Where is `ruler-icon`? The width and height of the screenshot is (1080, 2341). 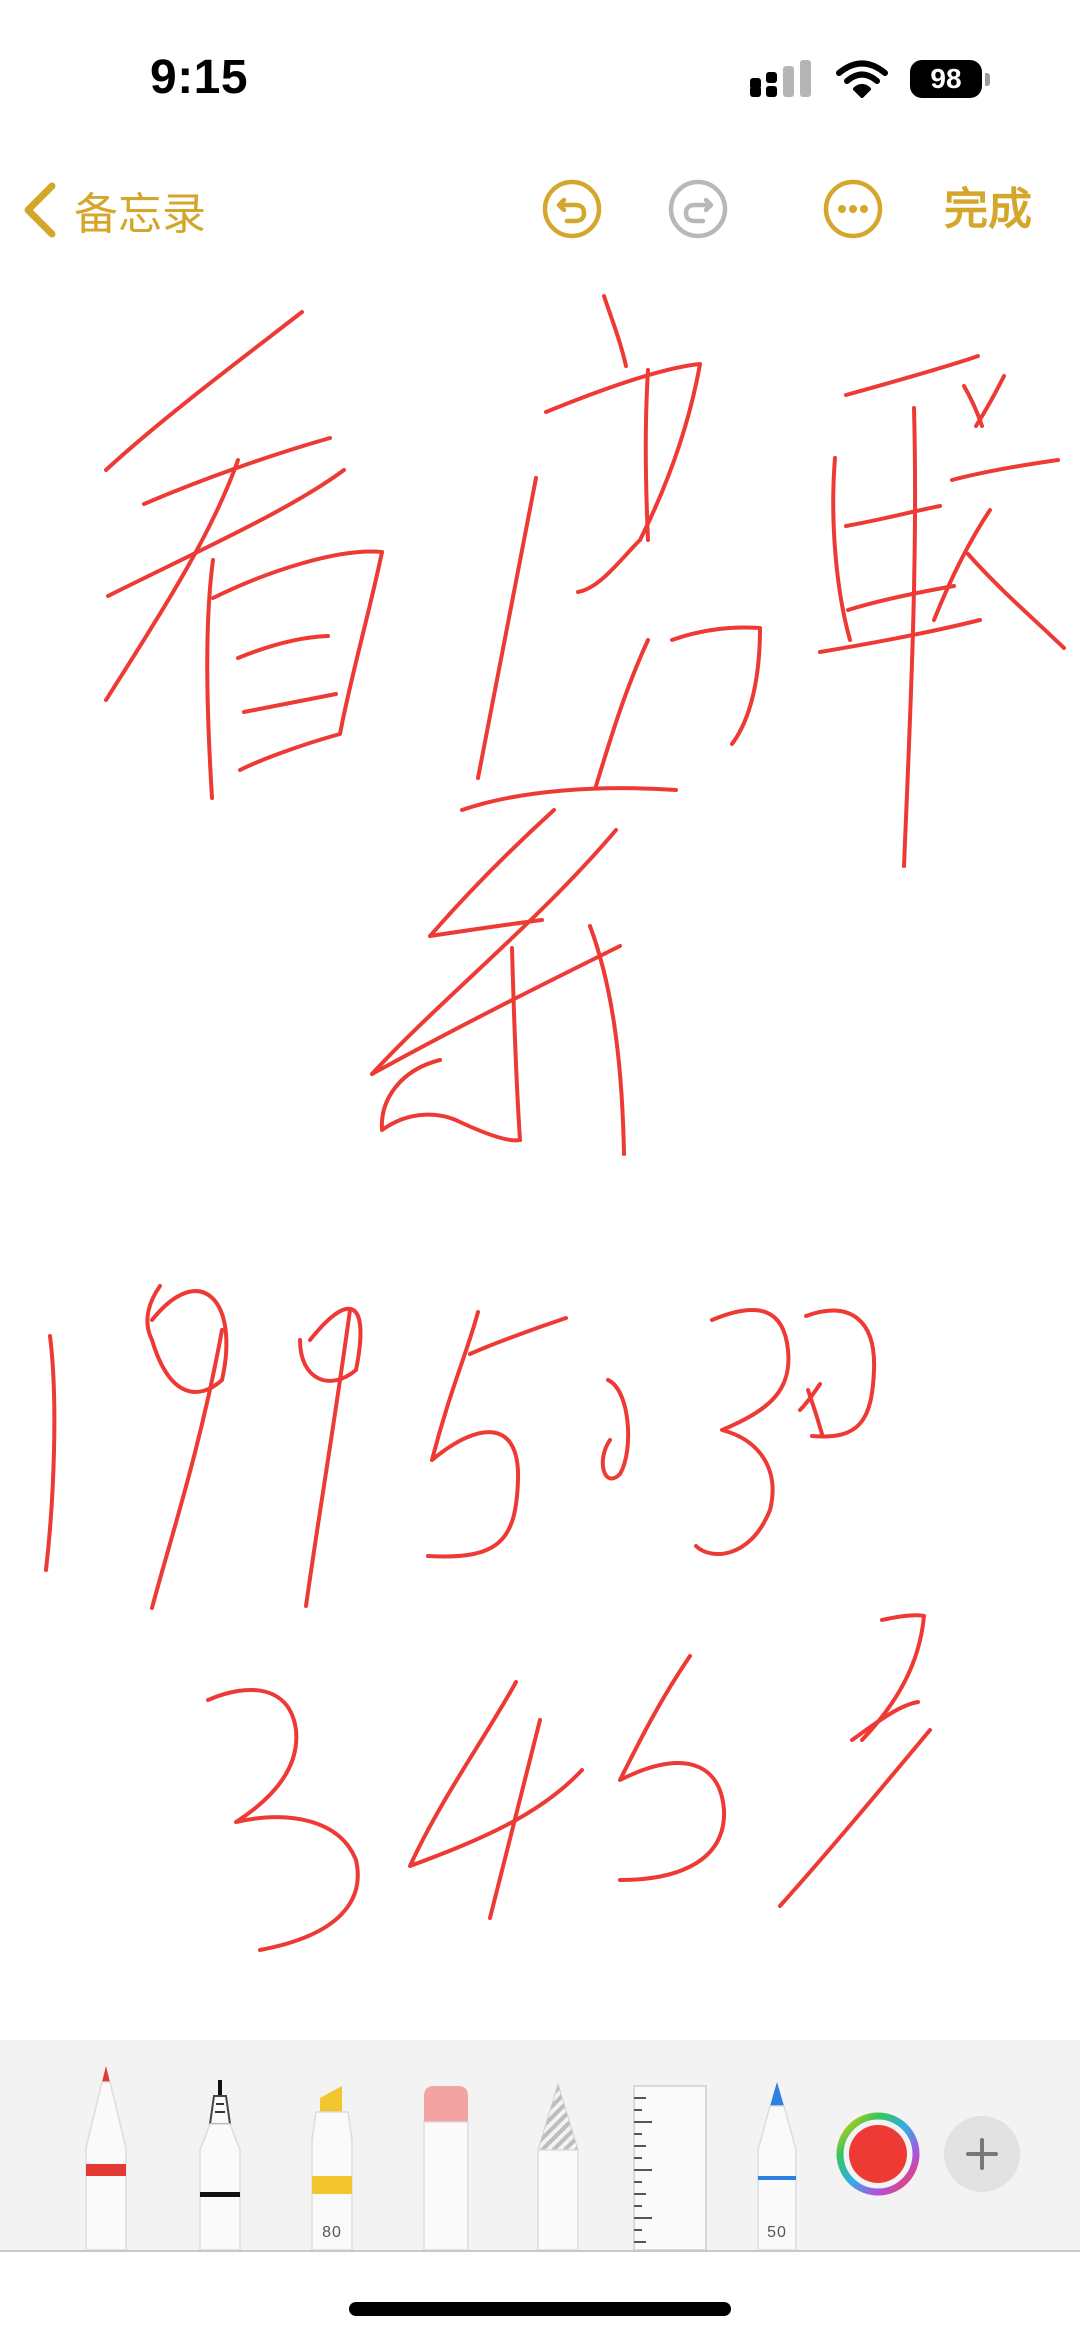 ruler-icon is located at coordinates (670, 2167).